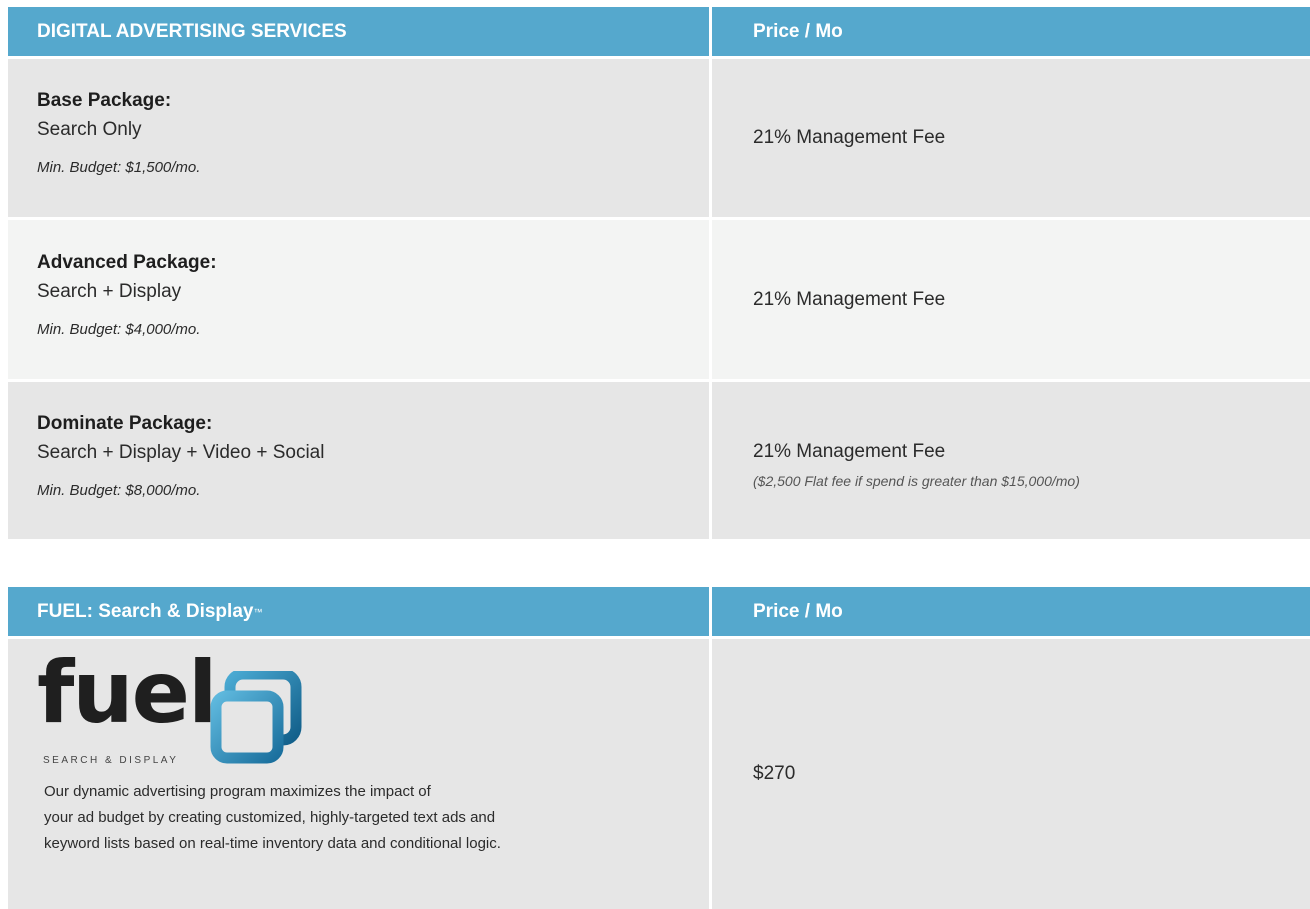 The image size is (1310, 909). Describe the element at coordinates (258, 611) in the screenshot. I see `trademark-mark: ™` at that location.